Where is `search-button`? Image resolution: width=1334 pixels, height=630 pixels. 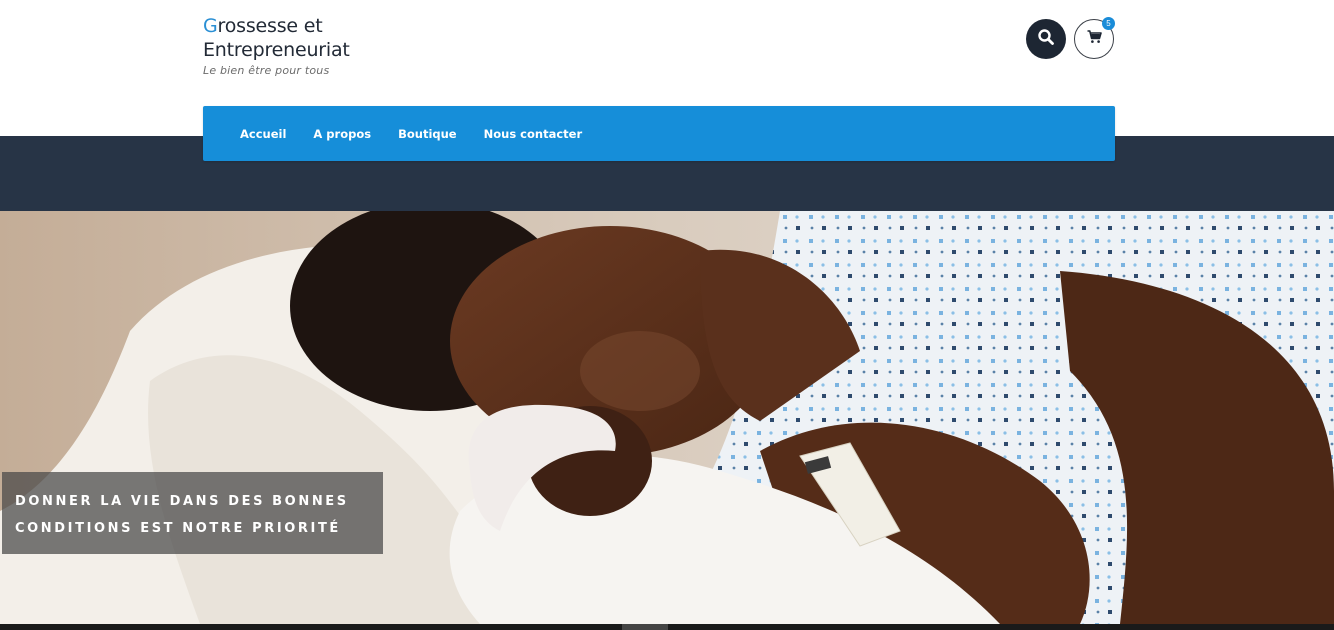
search-button is located at coordinates (1046, 39).